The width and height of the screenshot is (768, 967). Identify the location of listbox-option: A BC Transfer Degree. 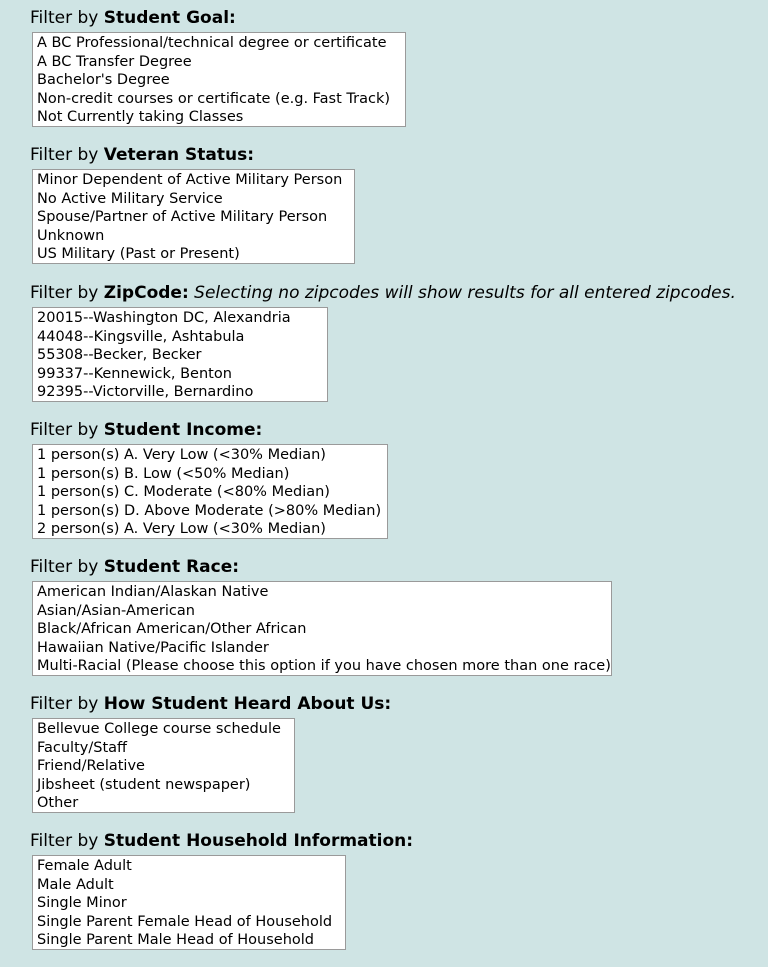
(219, 62).